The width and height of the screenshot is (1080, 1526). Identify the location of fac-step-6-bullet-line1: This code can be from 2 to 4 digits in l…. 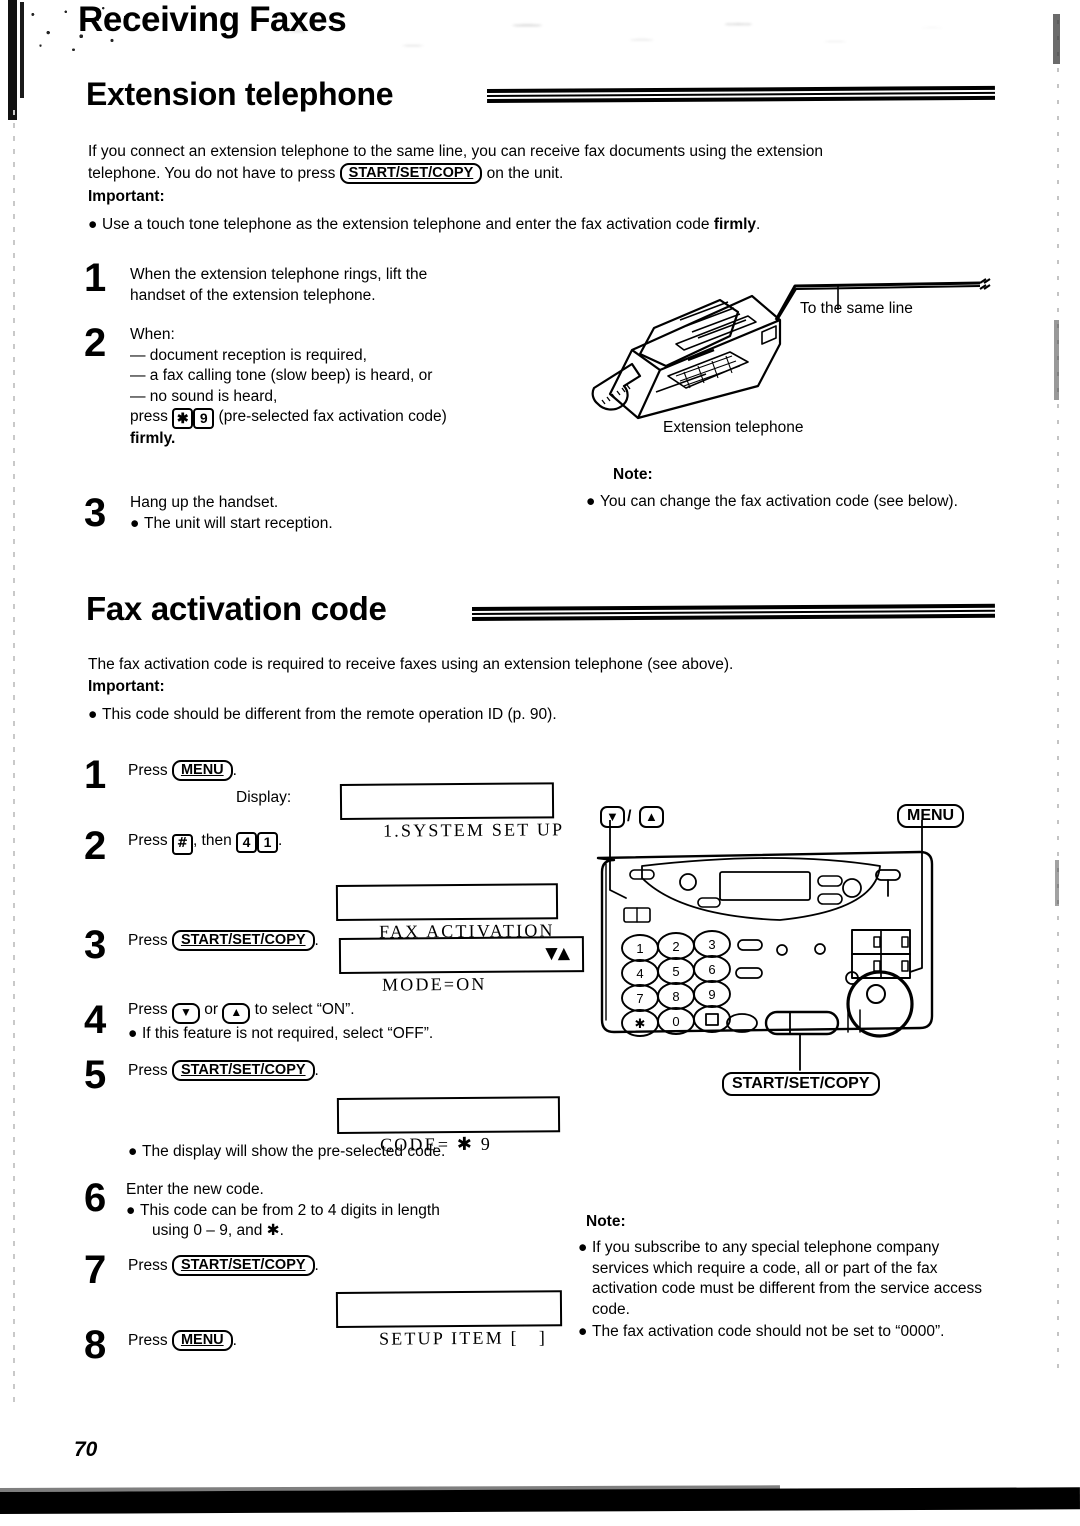
(290, 1210).